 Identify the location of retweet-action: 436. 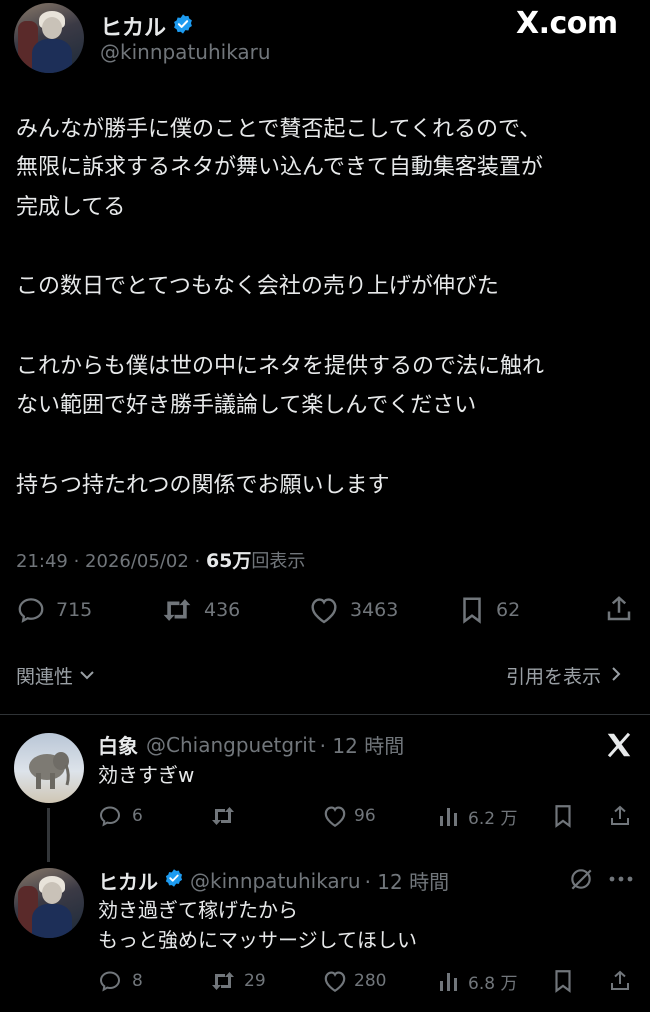
(200, 610).